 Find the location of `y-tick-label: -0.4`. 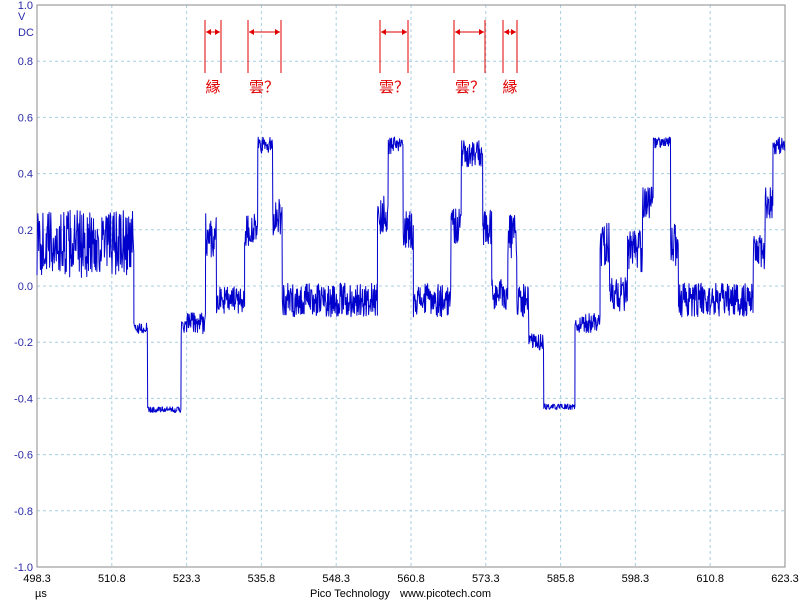

y-tick-label: -0.4 is located at coordinates (23, 399).